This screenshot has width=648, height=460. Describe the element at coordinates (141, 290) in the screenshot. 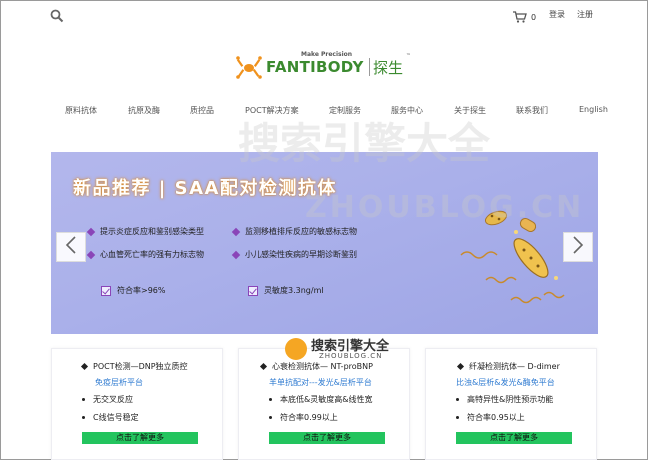

I see `banner-spec-text: 符合率>96%` at that location.